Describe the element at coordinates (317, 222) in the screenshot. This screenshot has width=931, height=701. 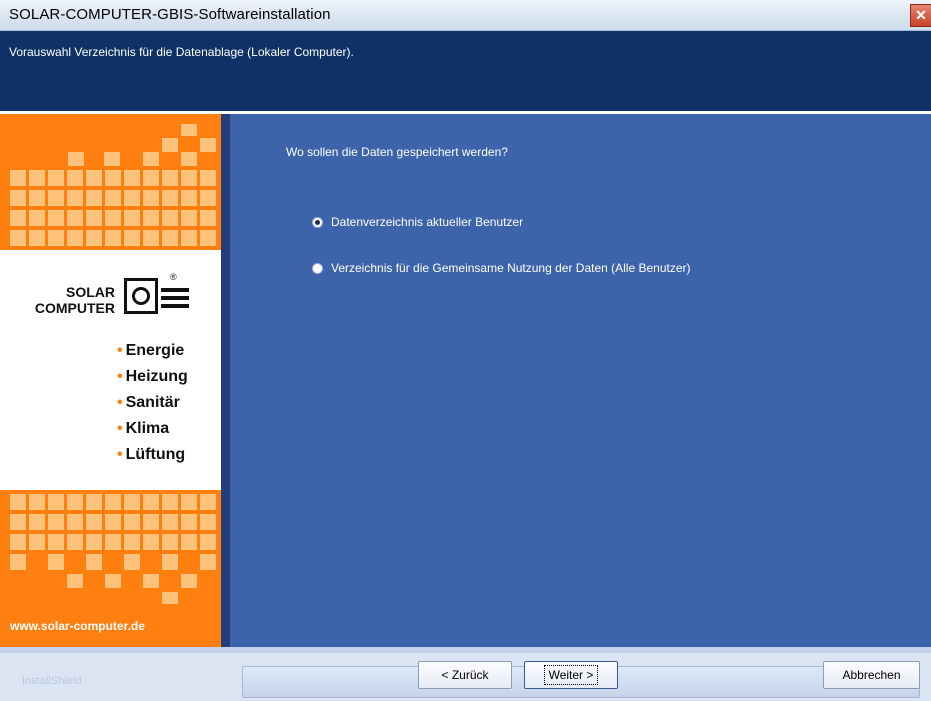
I see `radio-button-checked` at that location.